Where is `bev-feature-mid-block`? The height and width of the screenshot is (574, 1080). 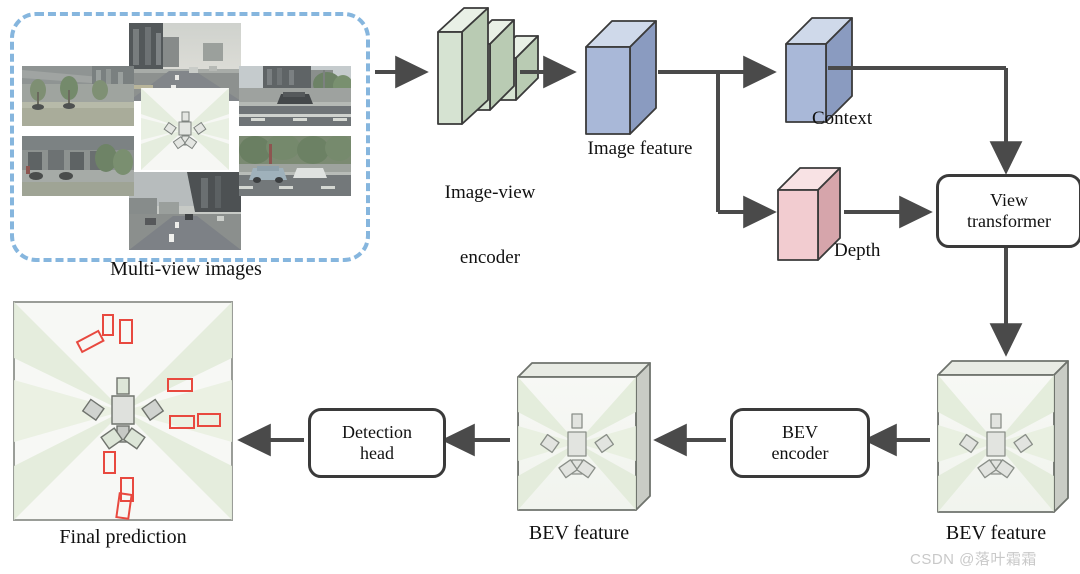 bev-feature-mid-block is located at coordinates (584, 436).